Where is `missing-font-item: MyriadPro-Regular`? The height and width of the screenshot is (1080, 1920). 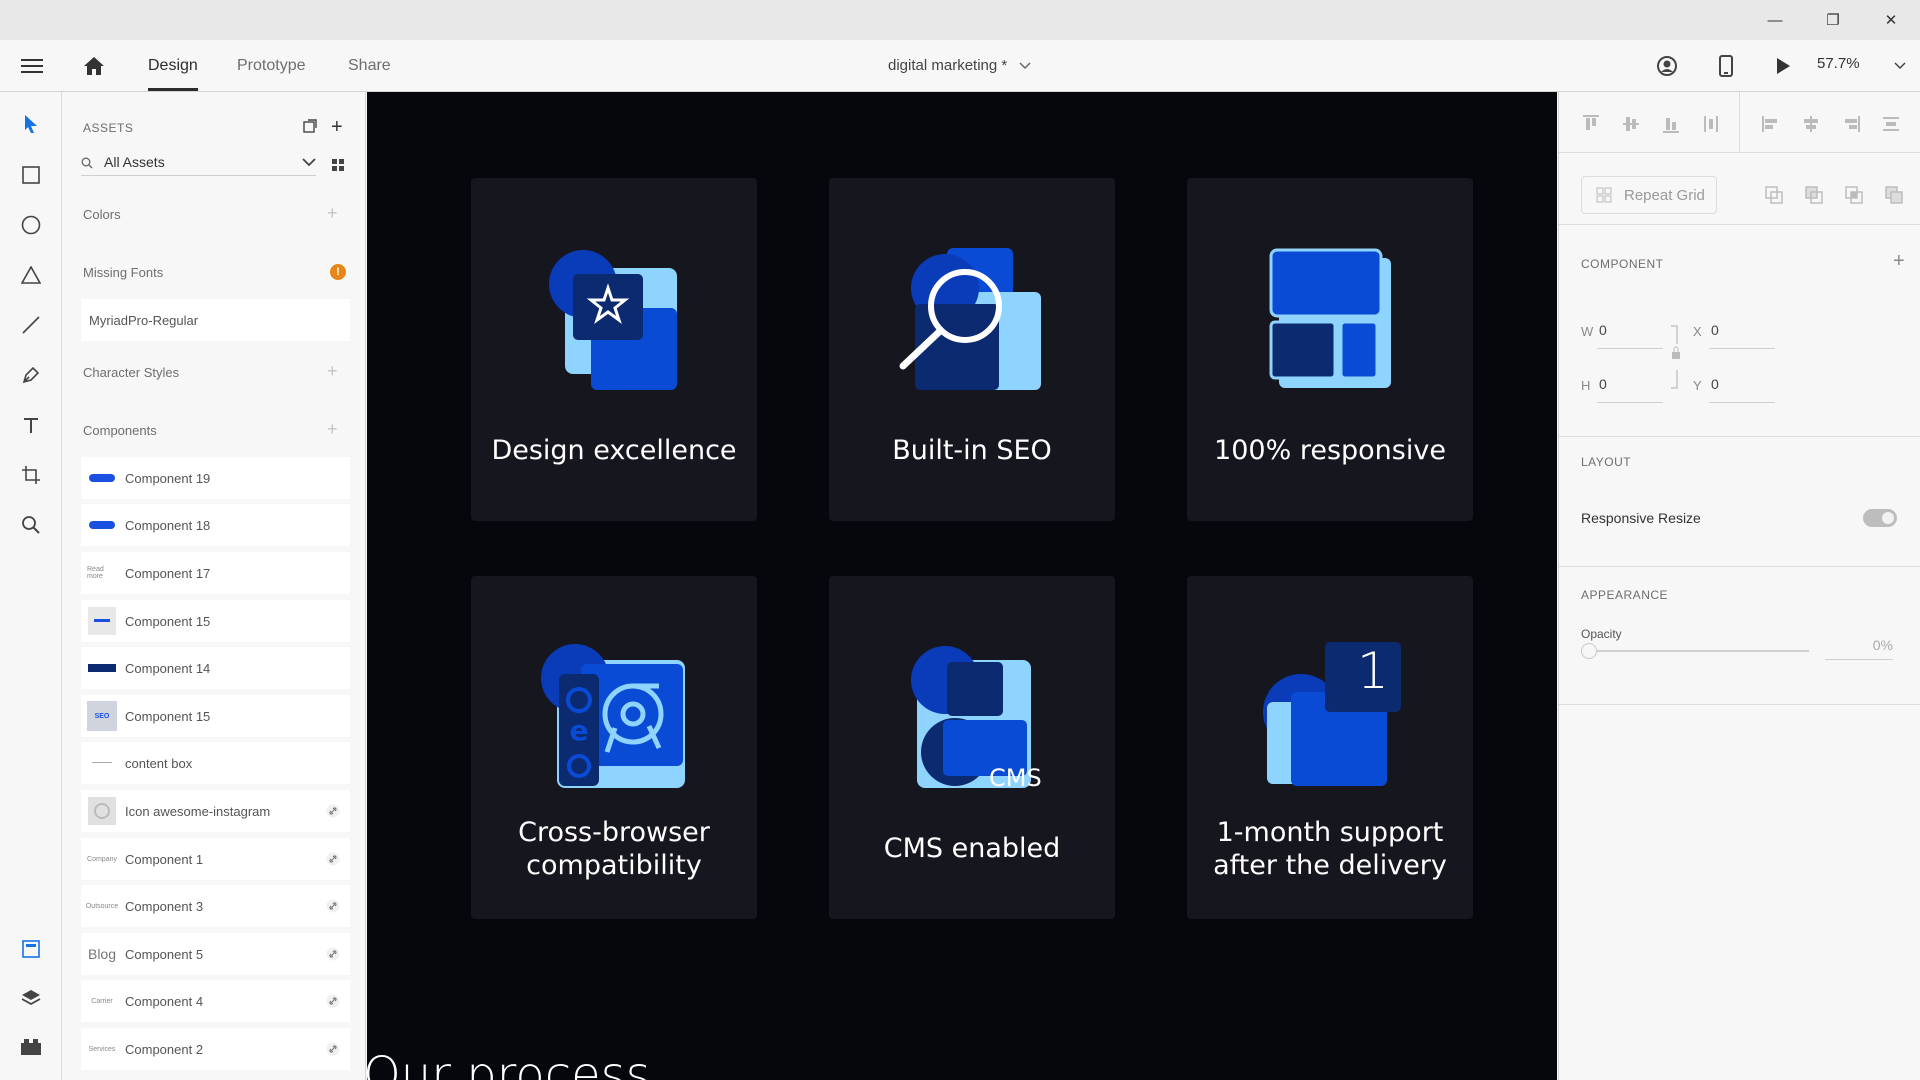 missing-font-item: MyriadPro-Regular is located at coordinates (215, 320).